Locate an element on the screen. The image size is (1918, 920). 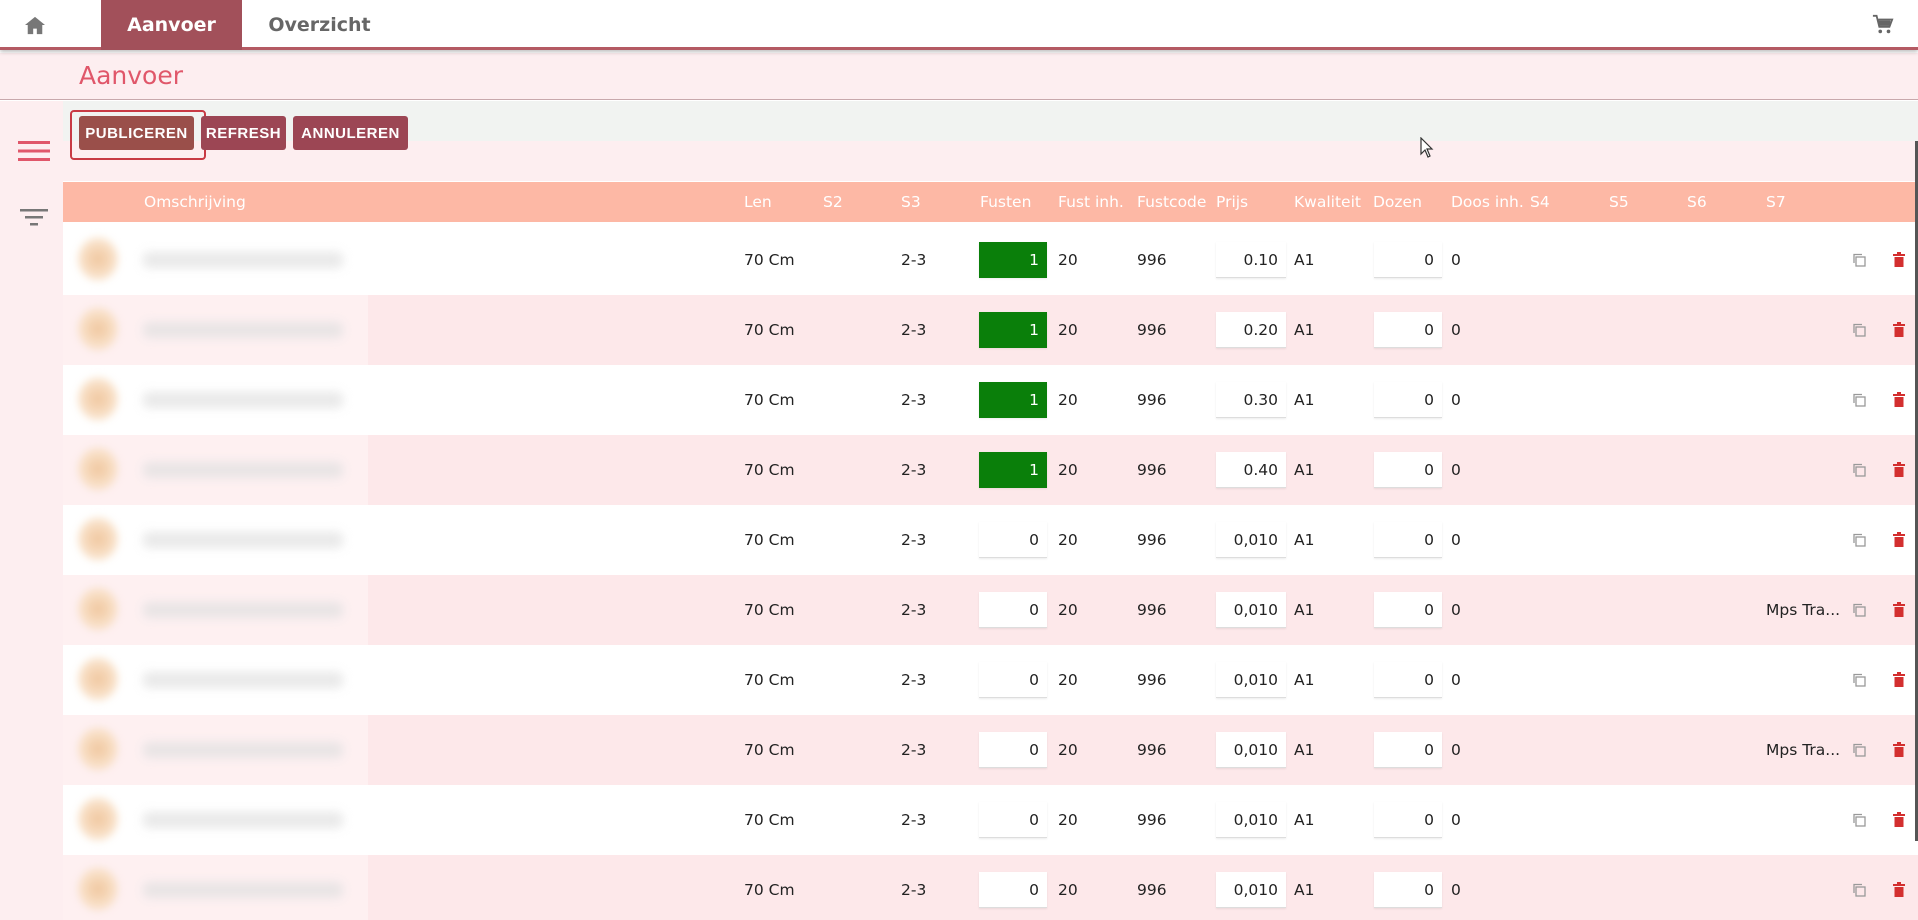
prijs-input: 0.30 is located at coordinates (1251, 400).